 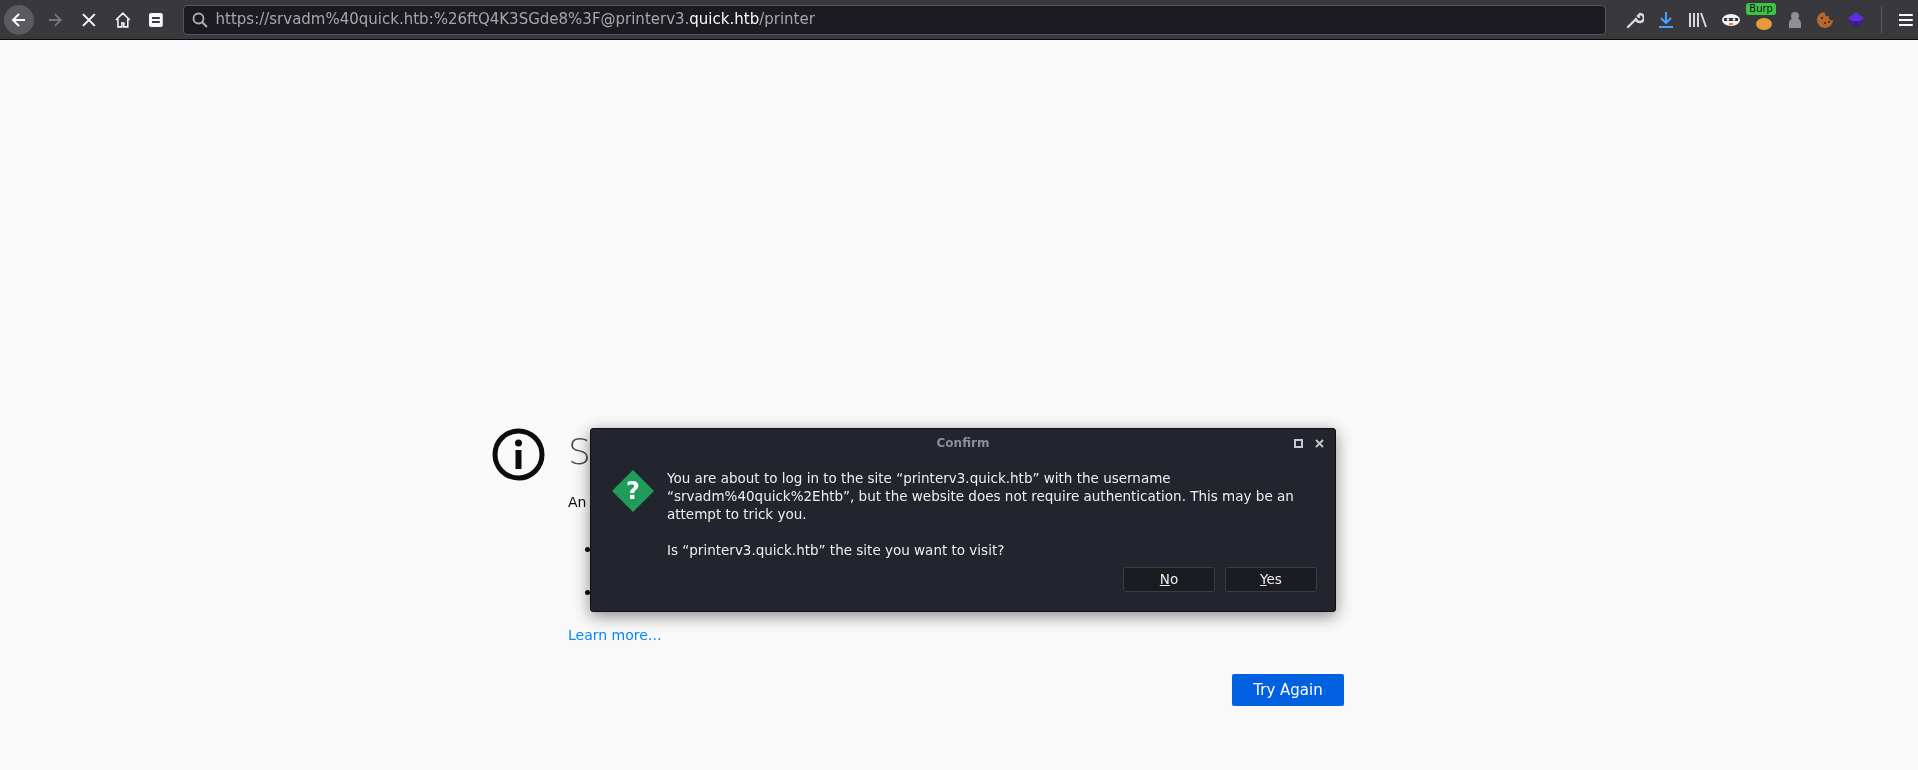 I want to click on error-heading: S, so click(x=579, y=452).